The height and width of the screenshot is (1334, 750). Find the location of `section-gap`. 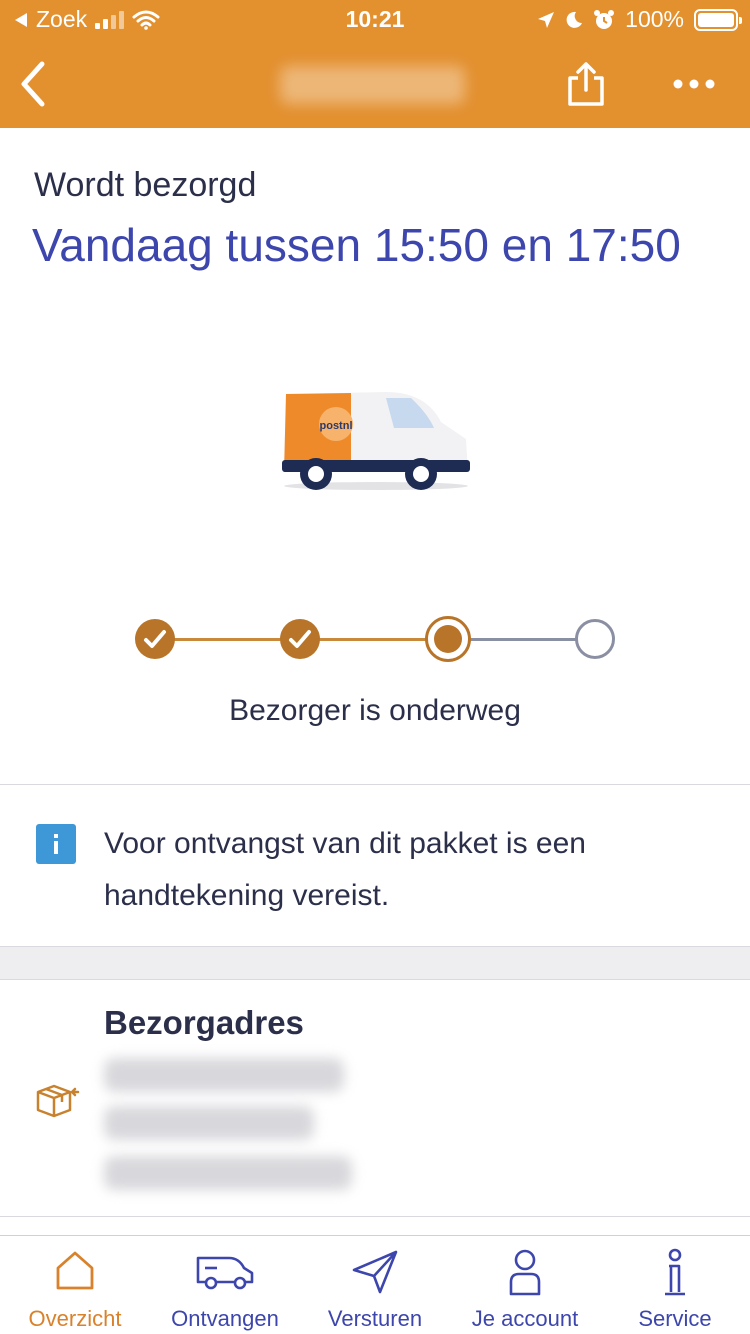

section-gap is located at coordinates (375, 963).